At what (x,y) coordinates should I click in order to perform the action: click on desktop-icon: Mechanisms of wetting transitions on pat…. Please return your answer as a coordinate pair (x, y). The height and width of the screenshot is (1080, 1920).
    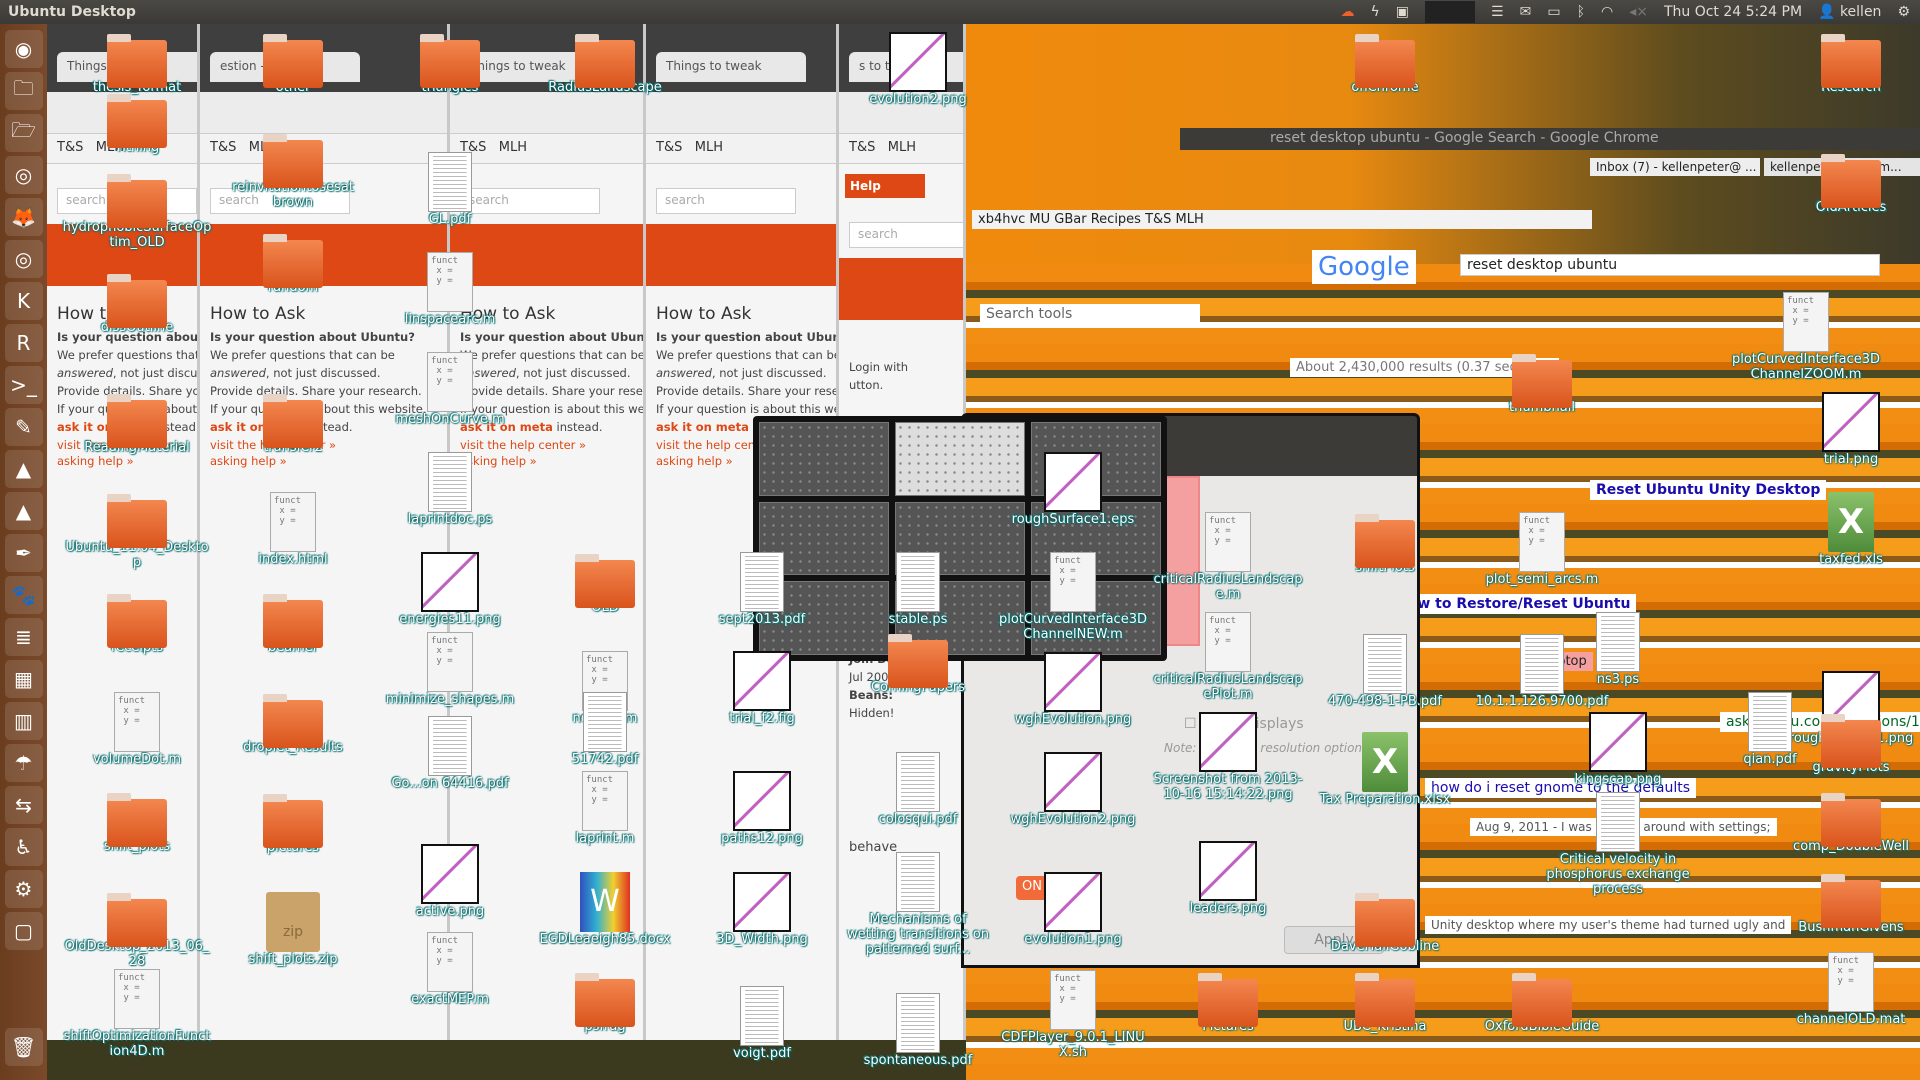
    Looking at the image, I should click on (918, 904).